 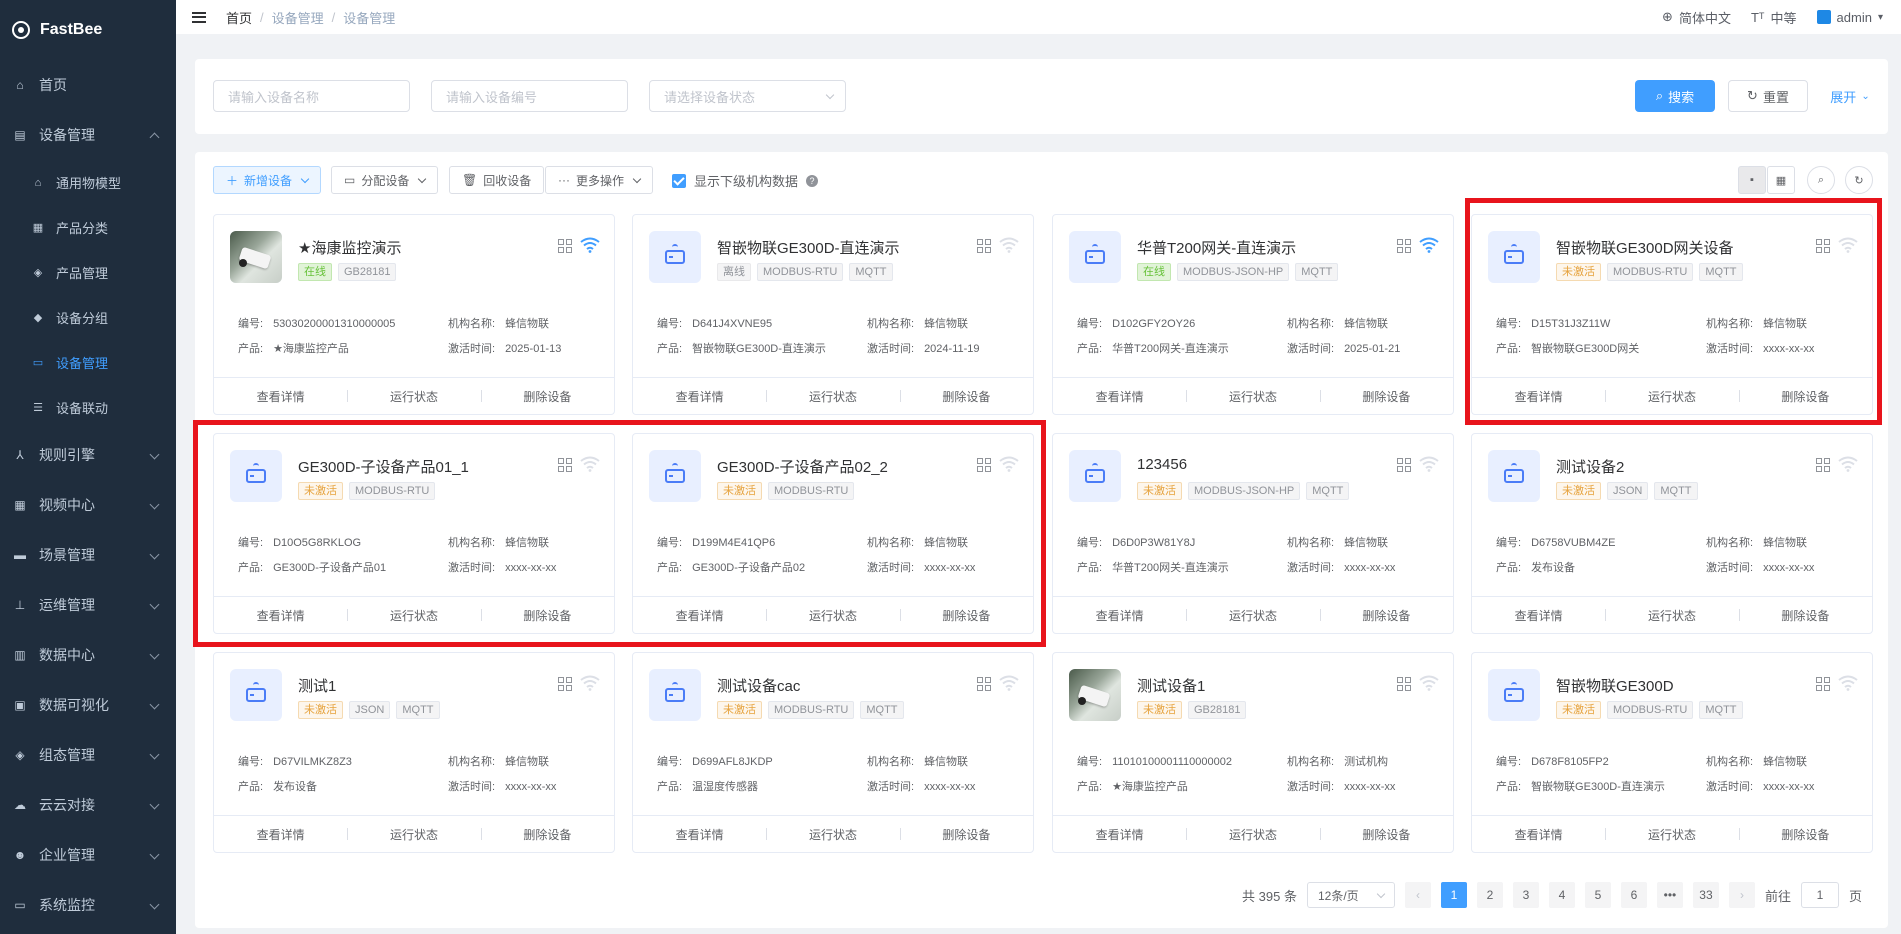 I want to click on page-number-button: 4, so click(x=1561, y=895).